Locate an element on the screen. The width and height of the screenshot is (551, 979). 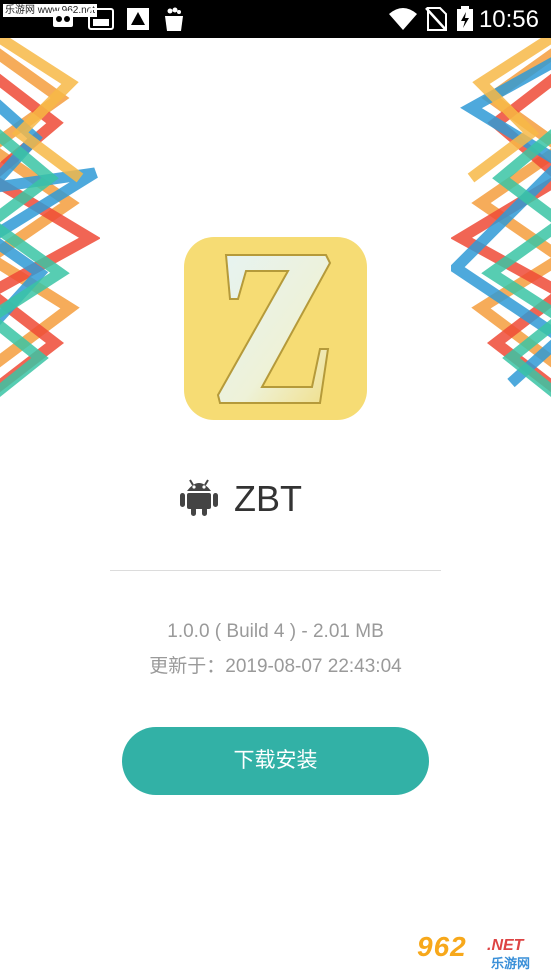
version-info: 1.0.0 ( Build 4 ) - 2.01 MB is located at coordinates (275, 631).